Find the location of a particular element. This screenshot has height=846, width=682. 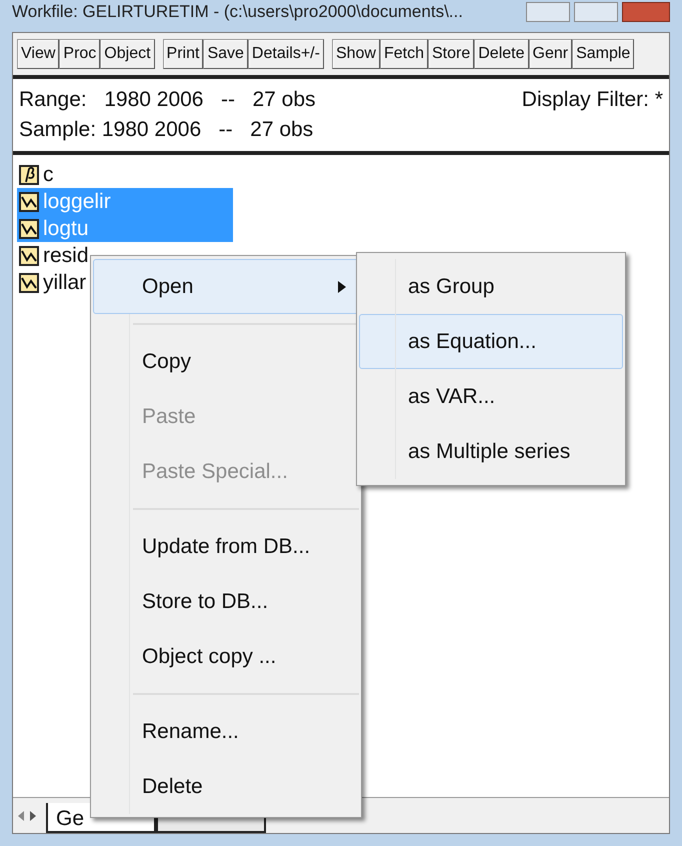

object-name: logtu is located at coordinates (66, 229).